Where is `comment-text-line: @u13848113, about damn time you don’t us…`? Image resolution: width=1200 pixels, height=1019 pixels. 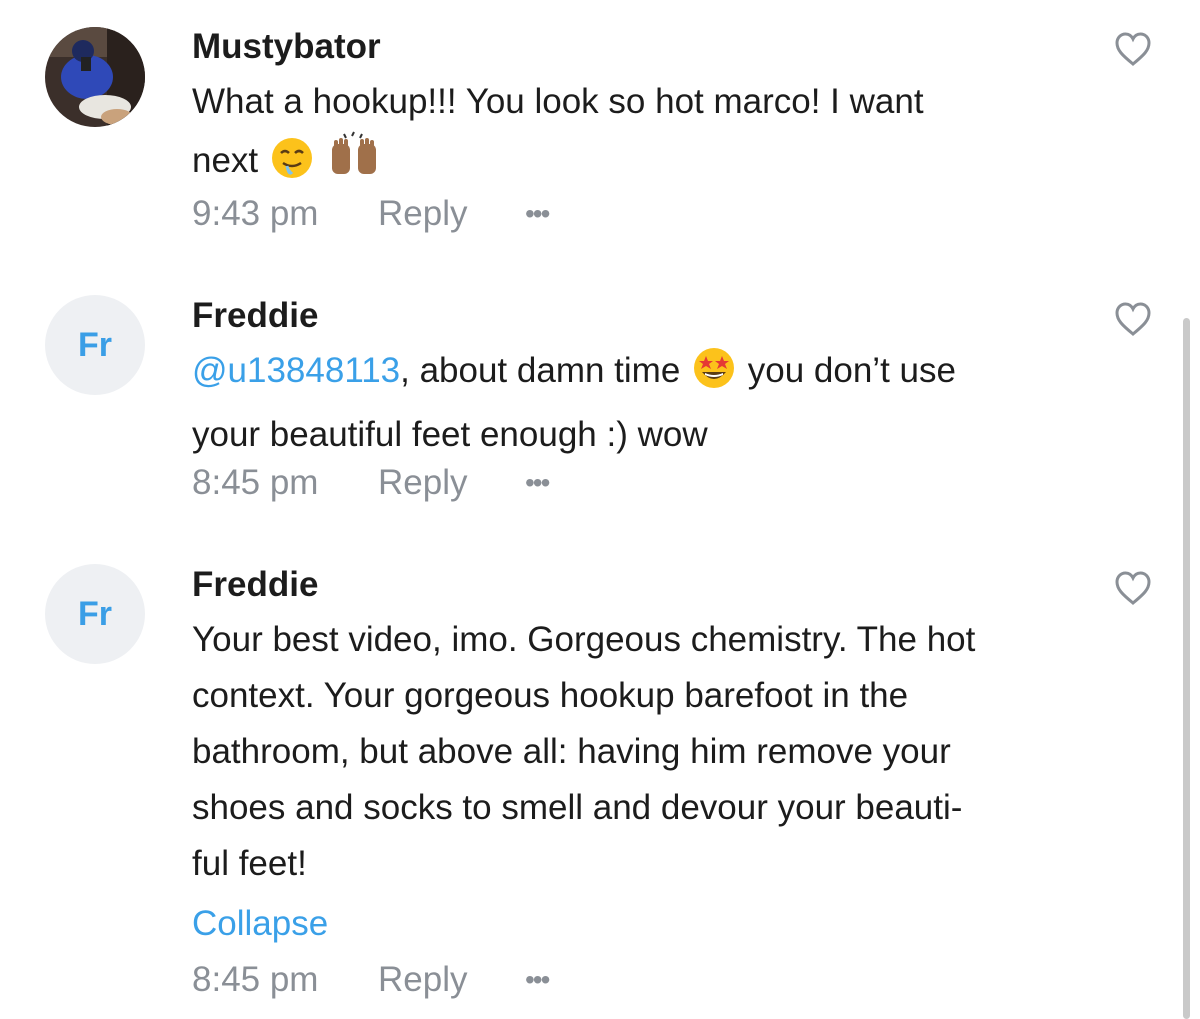
comment-text-line: @u13848113, about damn time you don’t us… is located at coordinates (637, 375).